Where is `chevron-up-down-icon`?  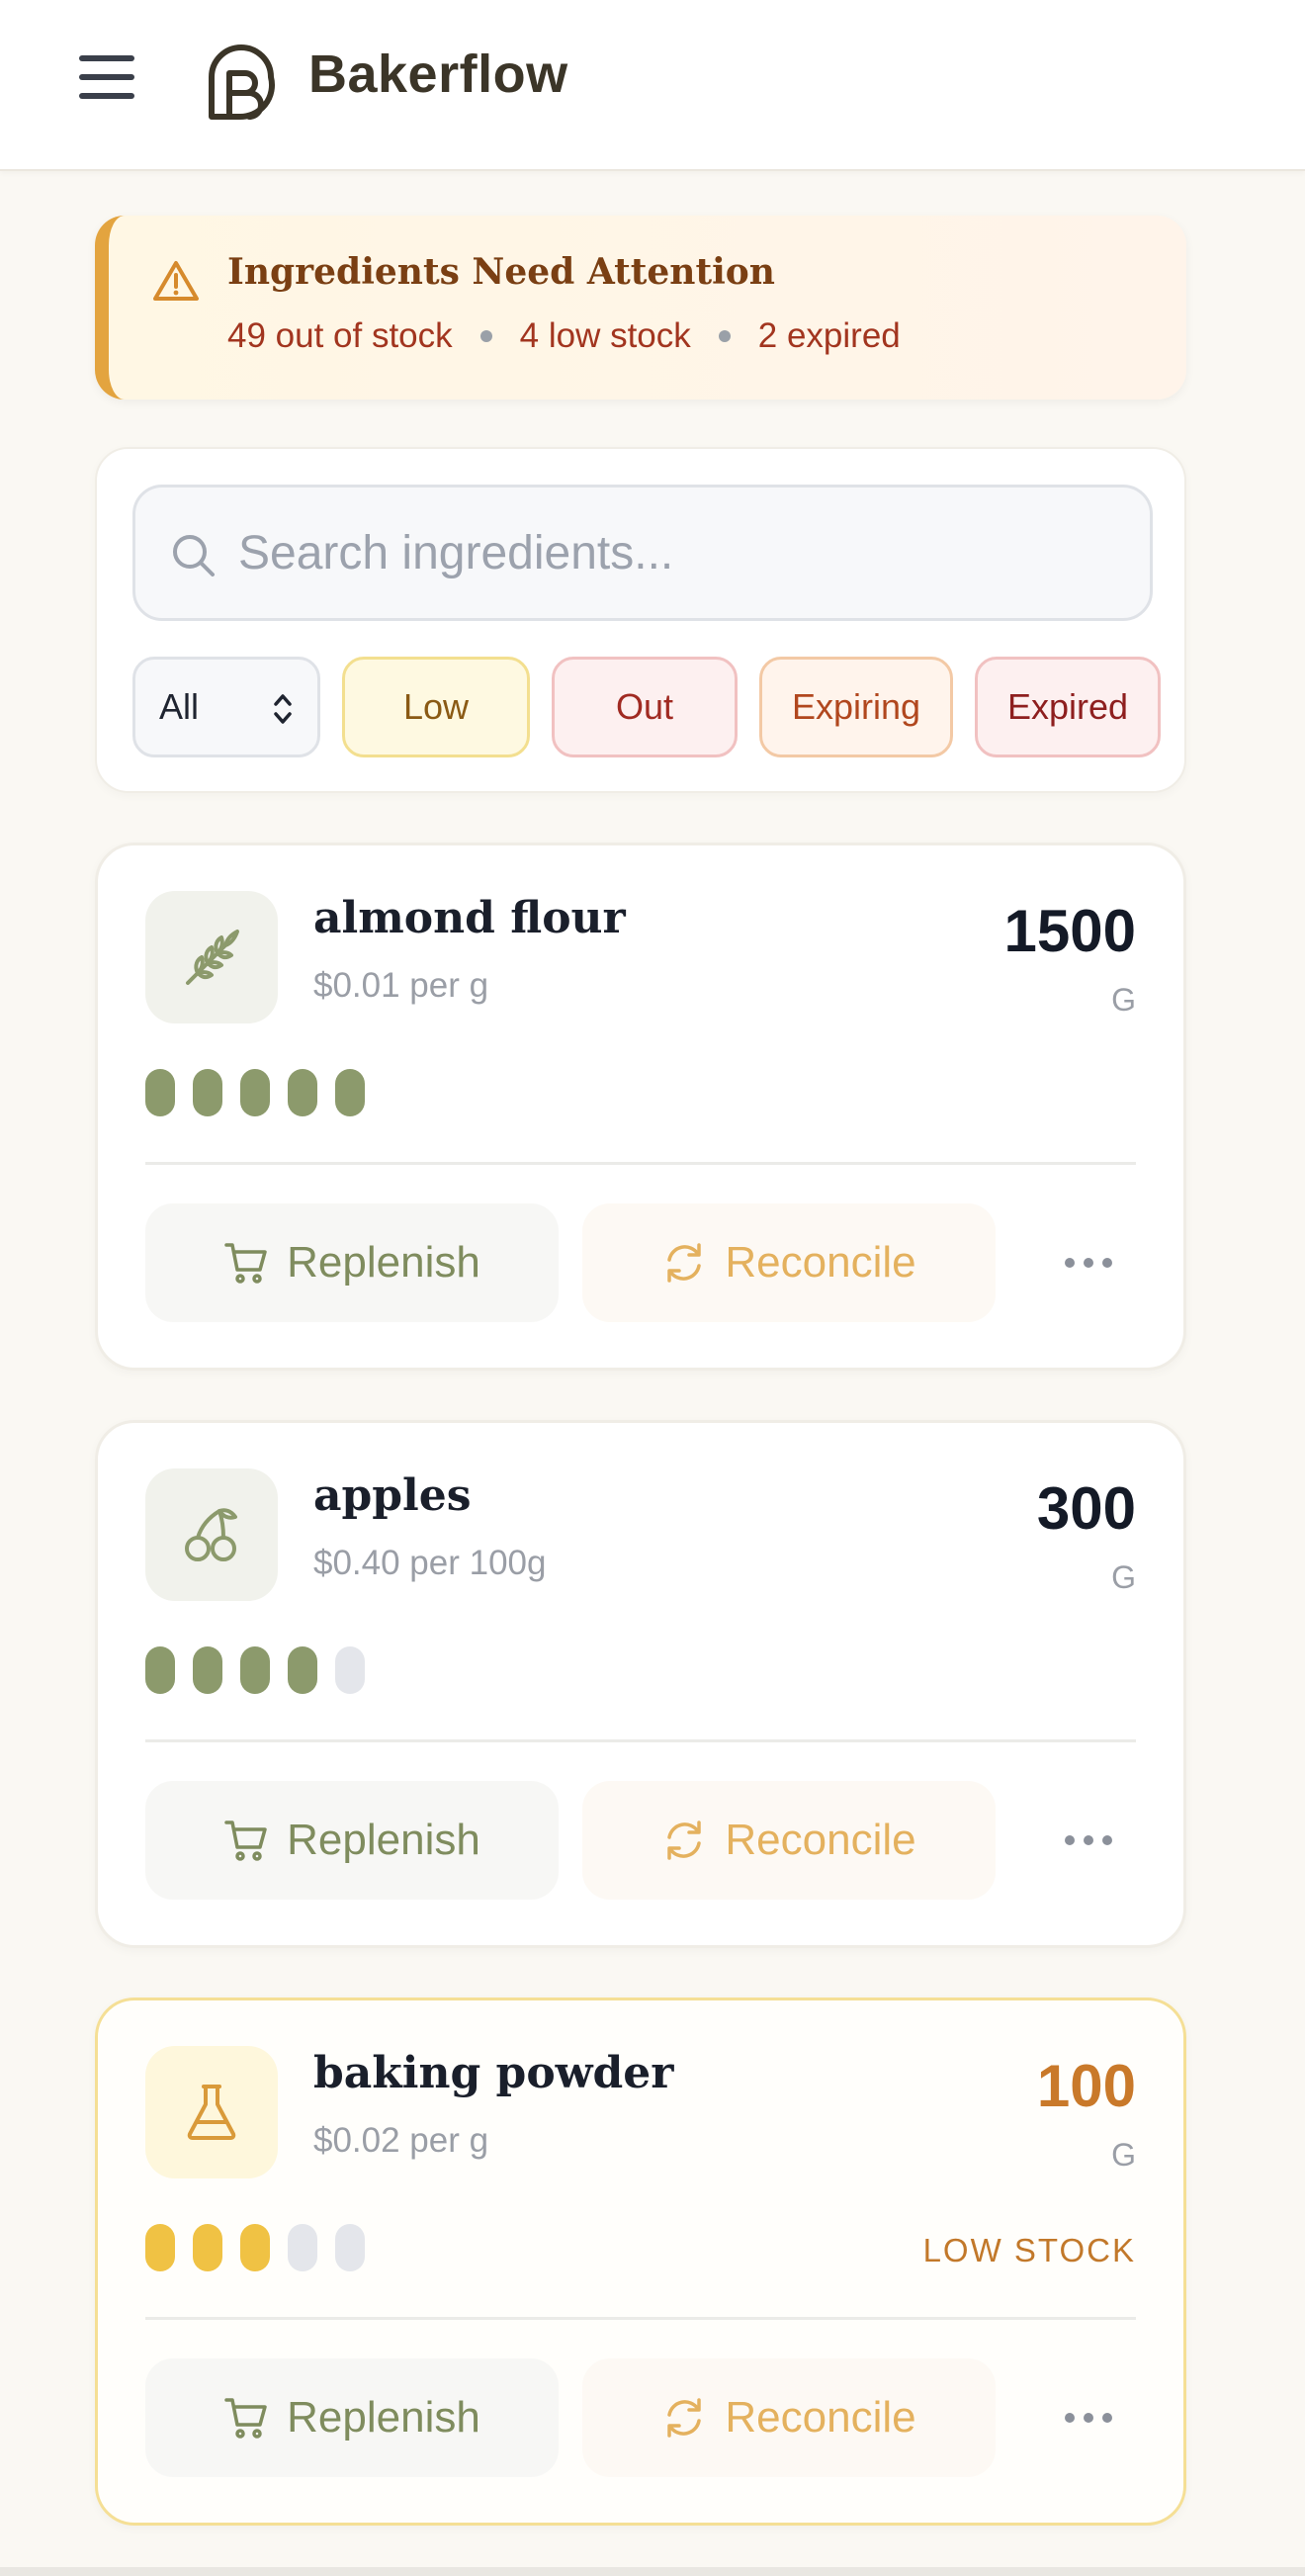 chevron-up-down-icon is located at coordinates (283, 709).